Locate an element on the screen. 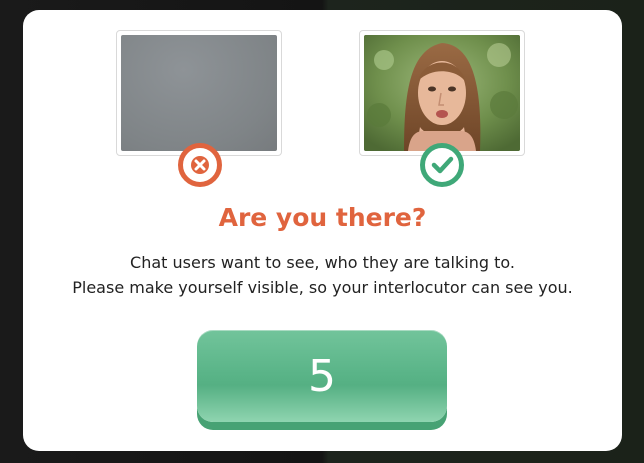 The height and width of the screenshot is (463, 644). countdown-button: 5 is located at coordinates (322, 376).